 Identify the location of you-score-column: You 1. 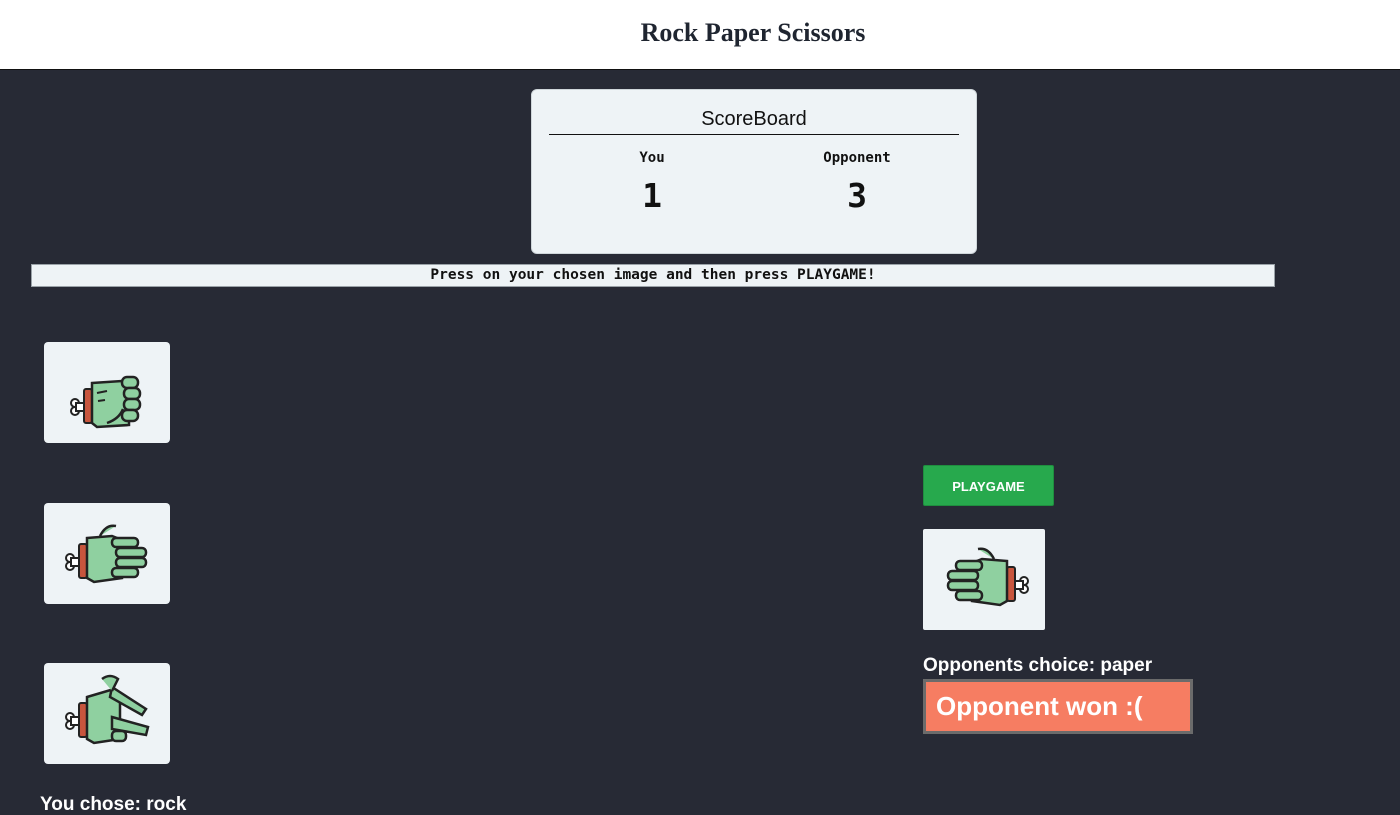
(652, 182).